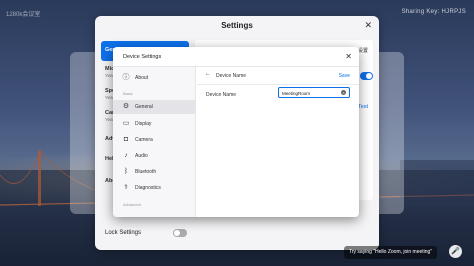 The height and width of the screenshot is (266, 474). What do you see at coordinates (154, 124) in the screenshot?
I see `device-sidebar-item-display: ▭ Display` at bounding box center [154, 124].